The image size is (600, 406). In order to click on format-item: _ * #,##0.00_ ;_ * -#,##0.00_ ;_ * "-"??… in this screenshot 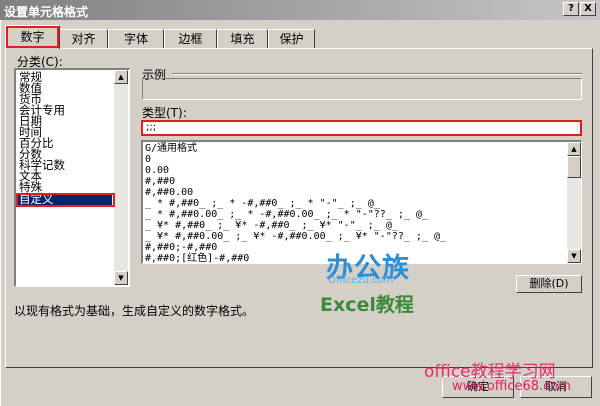, I will do `click(286, 214)`.